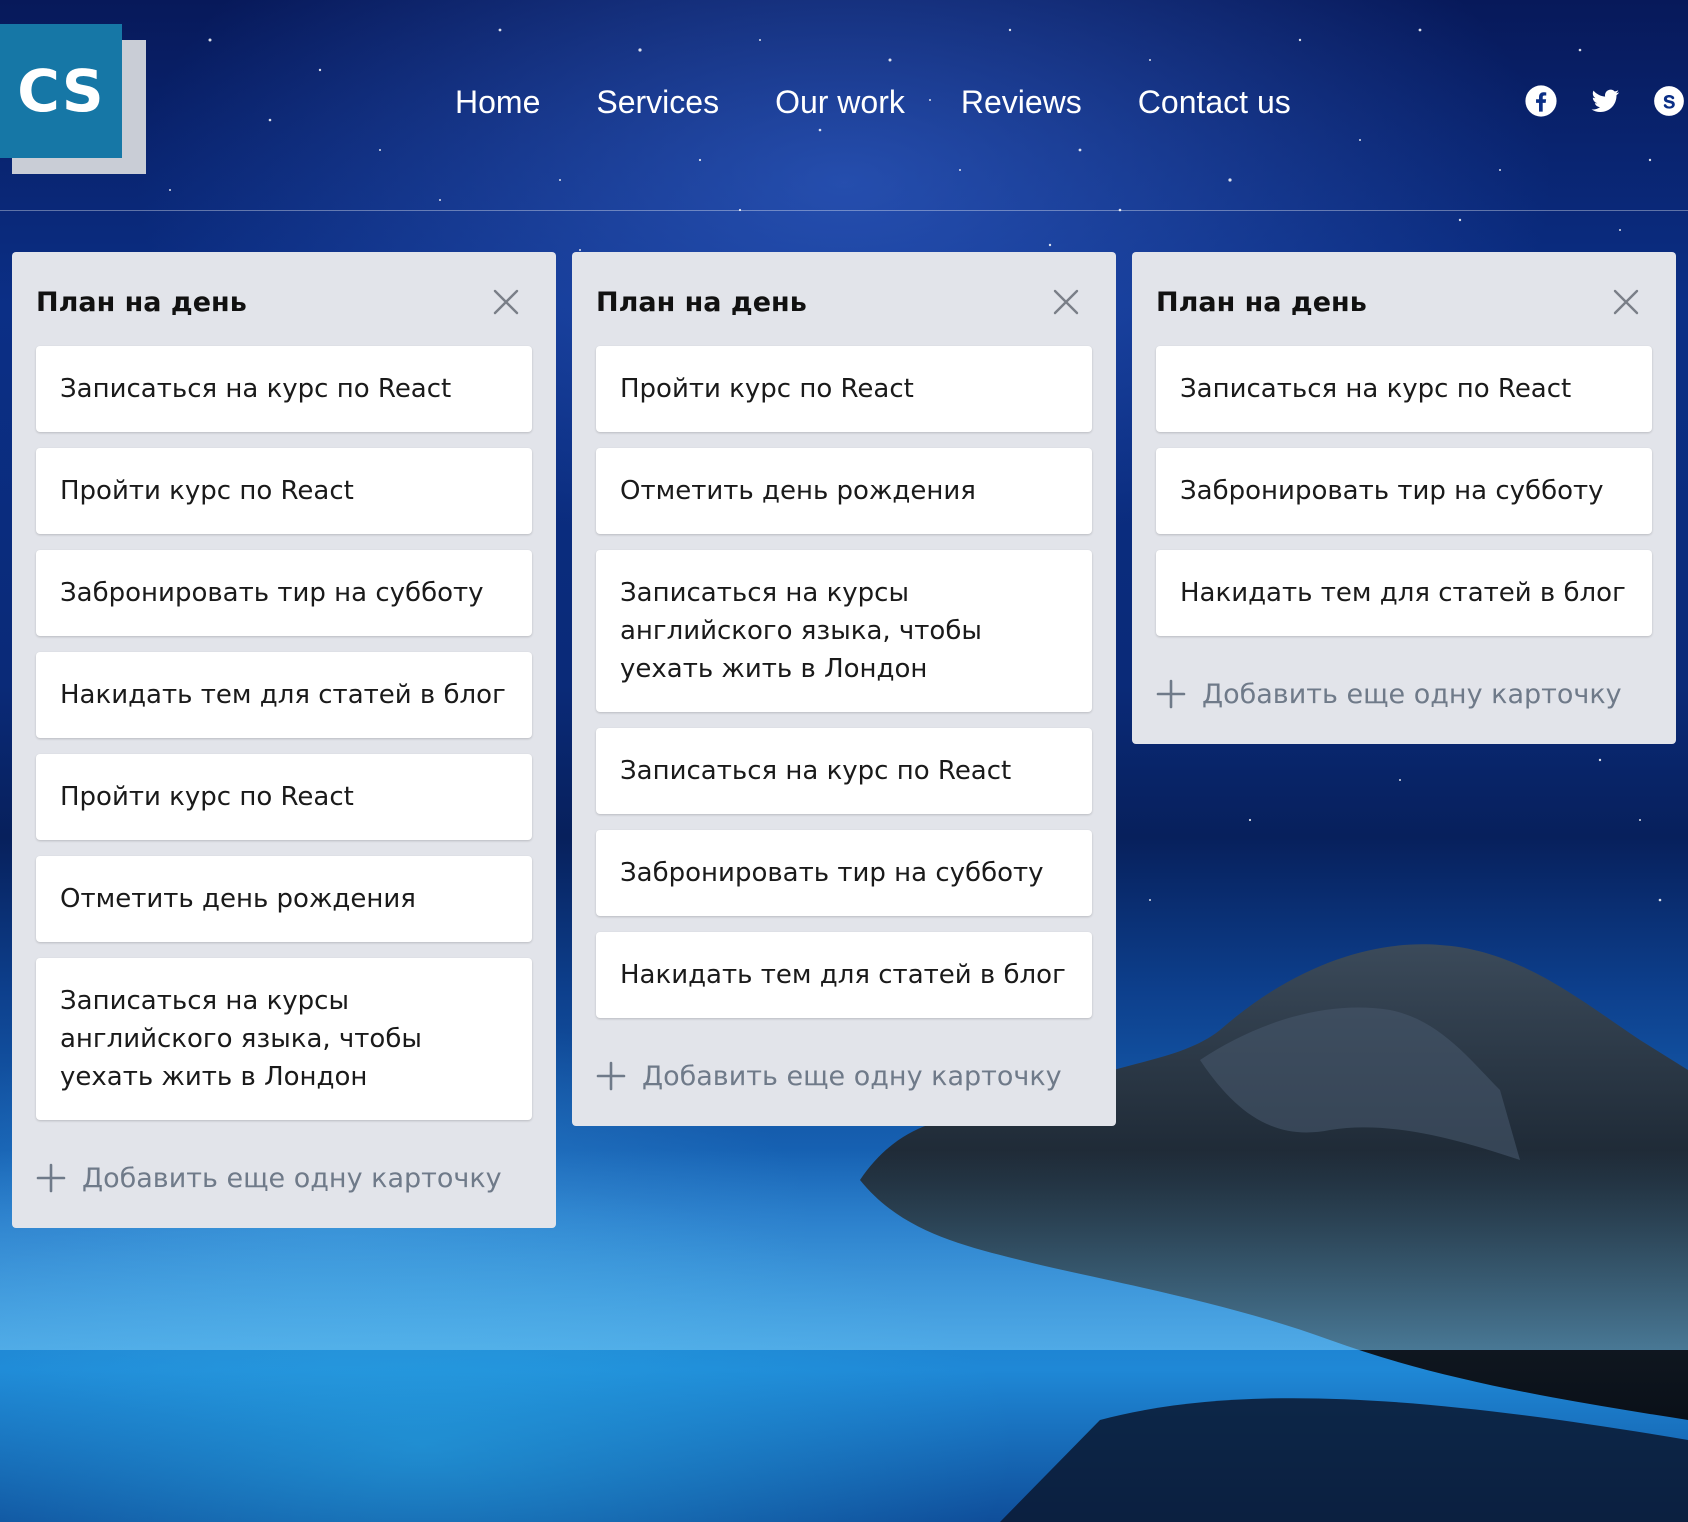 The image size is (1688, 1522). What do you see at coordinates (1669, 101) in the screenshot?
I see `skype-icon` at bounding box center [1669, 101].